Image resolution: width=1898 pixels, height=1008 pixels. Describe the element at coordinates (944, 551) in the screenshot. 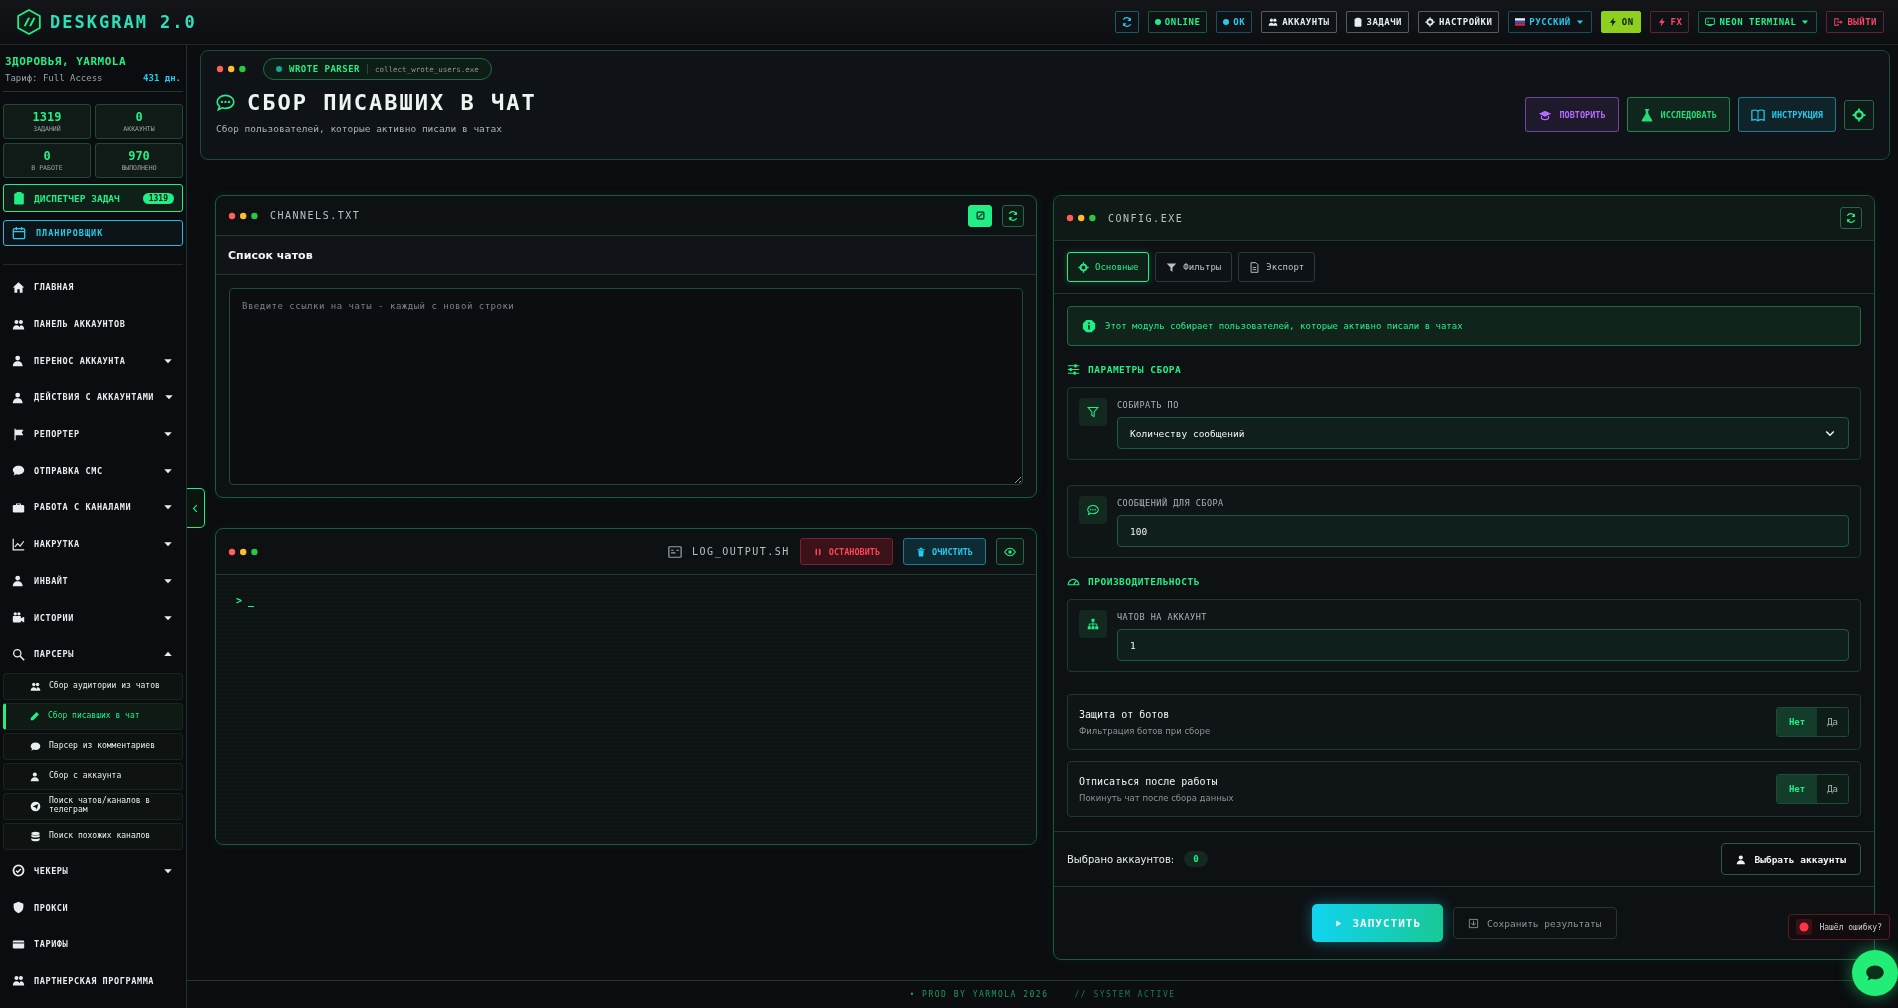

I see `clear-button: ОЧИСТИТЬ` at that location.